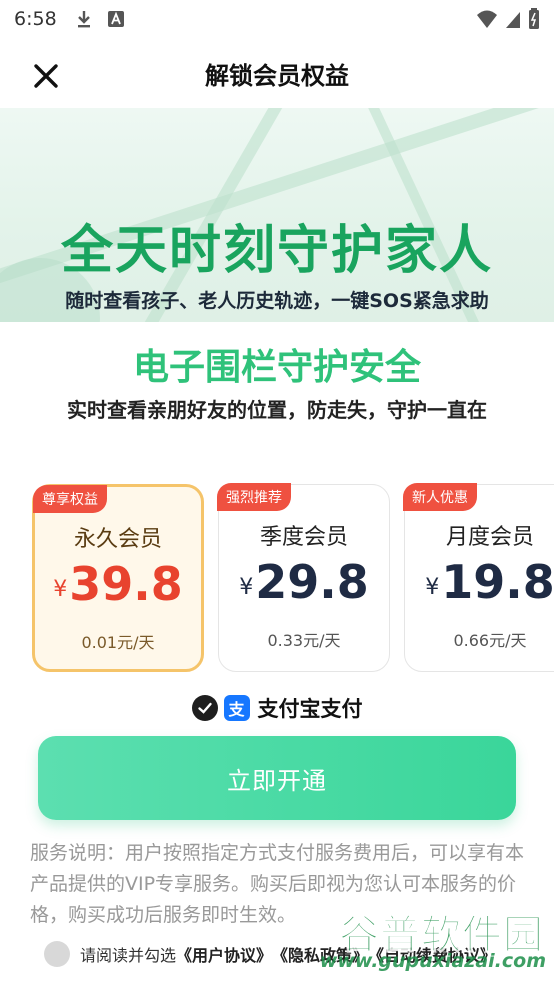  Describe the element at coordinates (487, 21) in the screenshot. I see `wifi-icon` at that location.